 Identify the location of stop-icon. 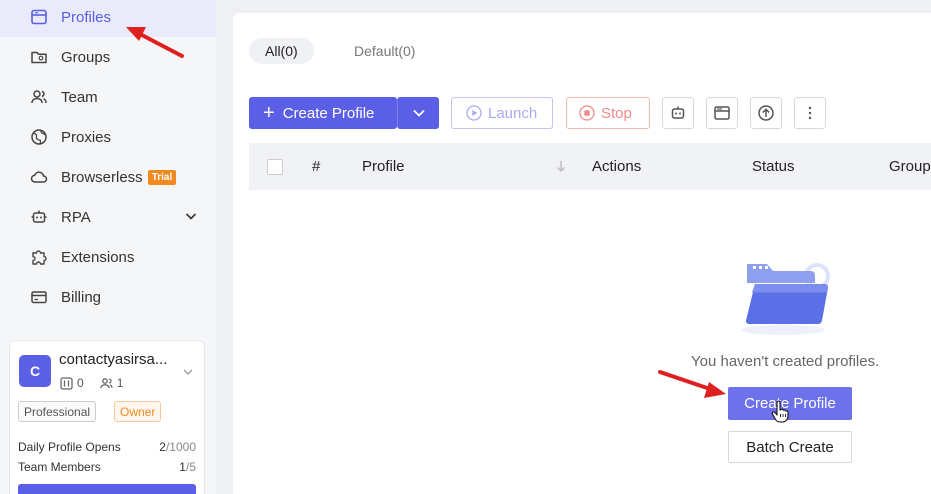
(587, 113).